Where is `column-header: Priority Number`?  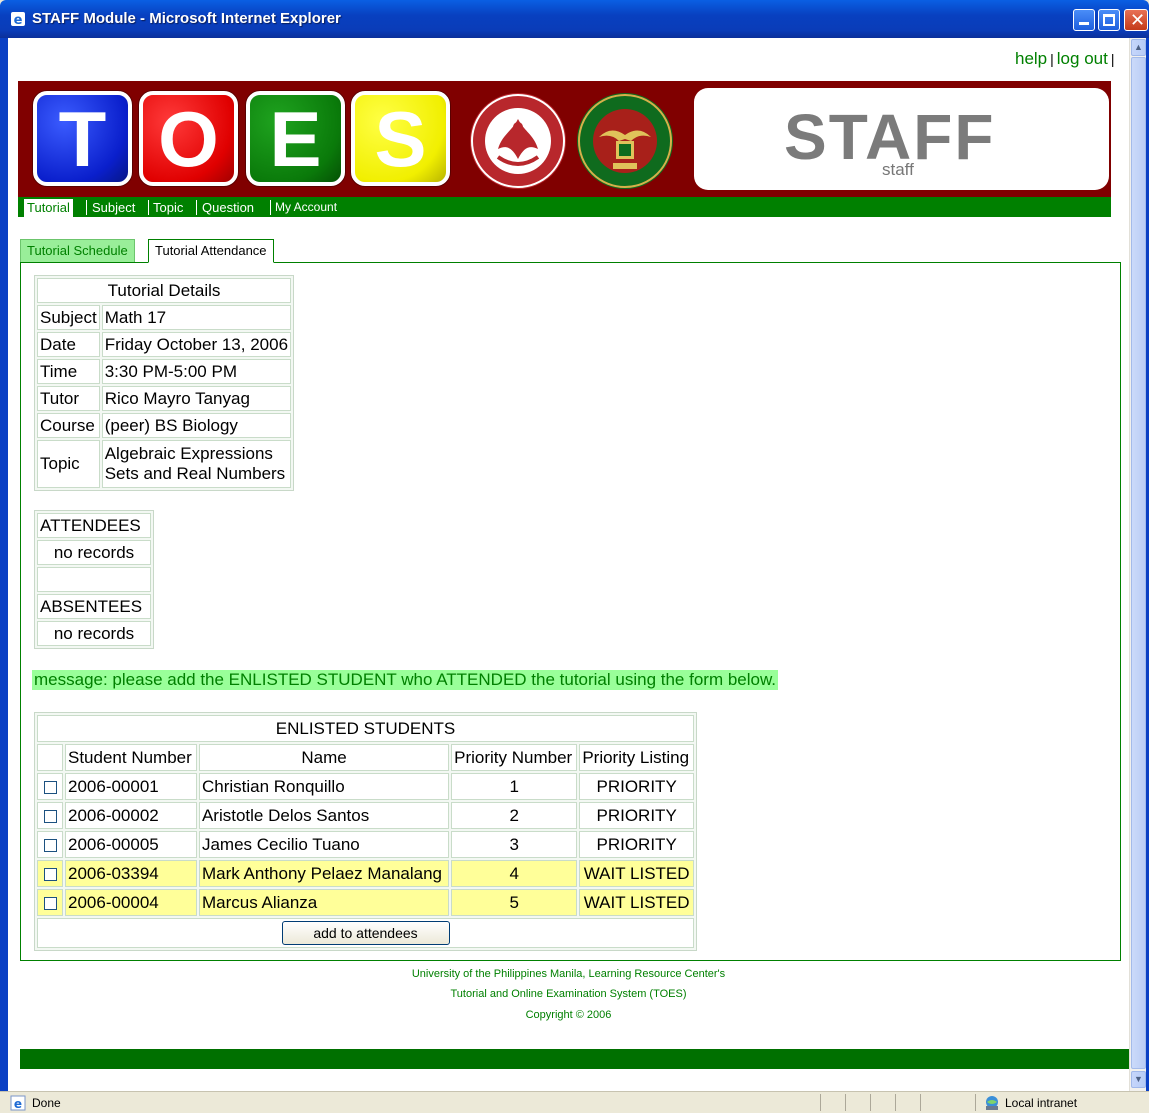 column-header: Priority Number is located at coordinates (514, 757).